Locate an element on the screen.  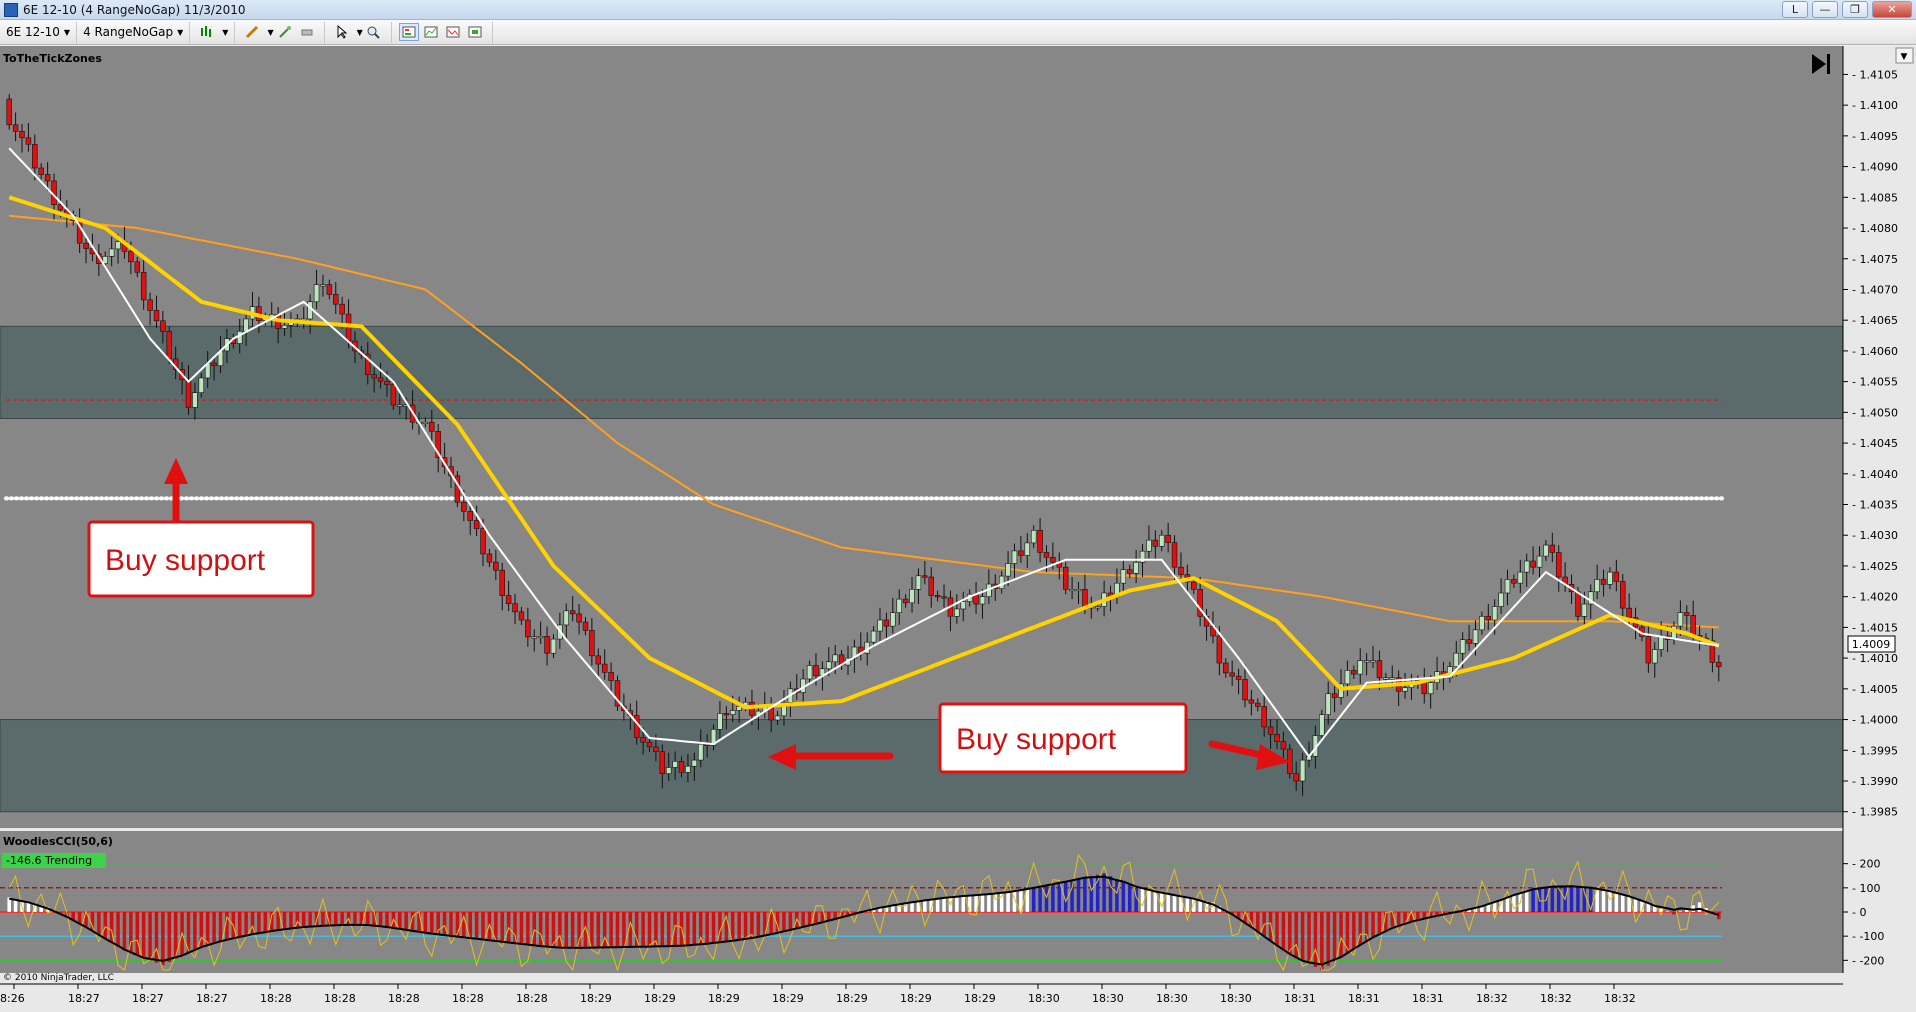
instrument-selector: 6E 12-10 ▼ is located at coordinates (39, 32).